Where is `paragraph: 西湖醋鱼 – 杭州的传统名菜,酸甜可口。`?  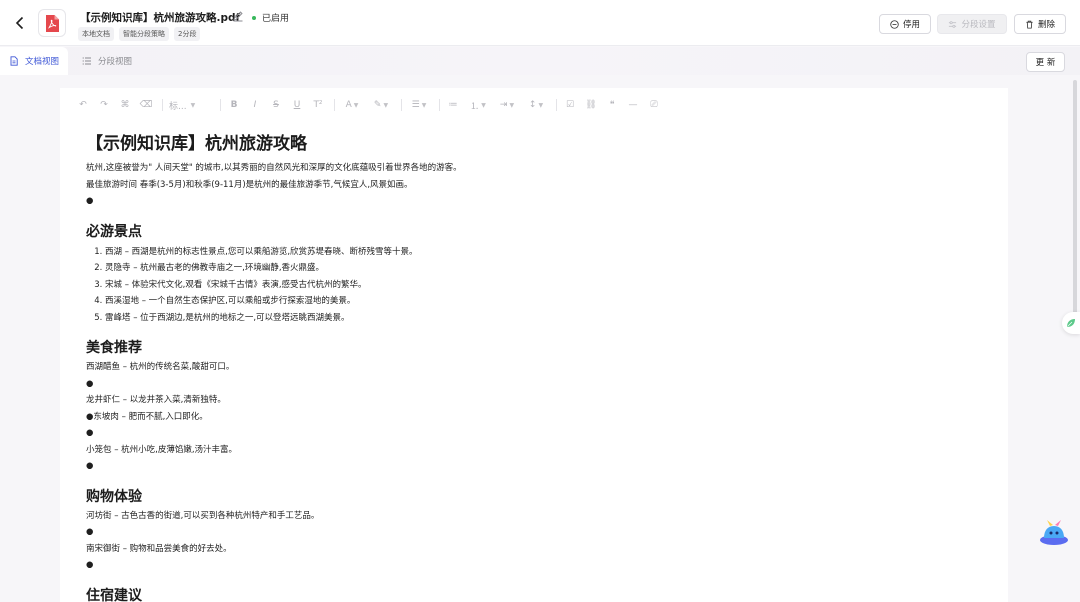 paragraph: 西湖醋鱼 – 杭州的传统名菜,酸甜可口。 is located at coordinates (160, 367).